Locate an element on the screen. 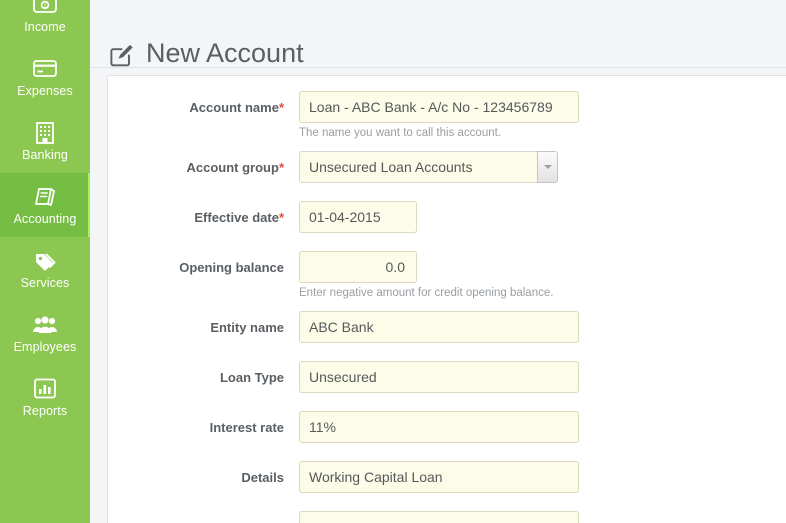 The width and height of the screenshot is (786, 523). sidebar-item-employees: Employees is located at coordinates (45, 333).